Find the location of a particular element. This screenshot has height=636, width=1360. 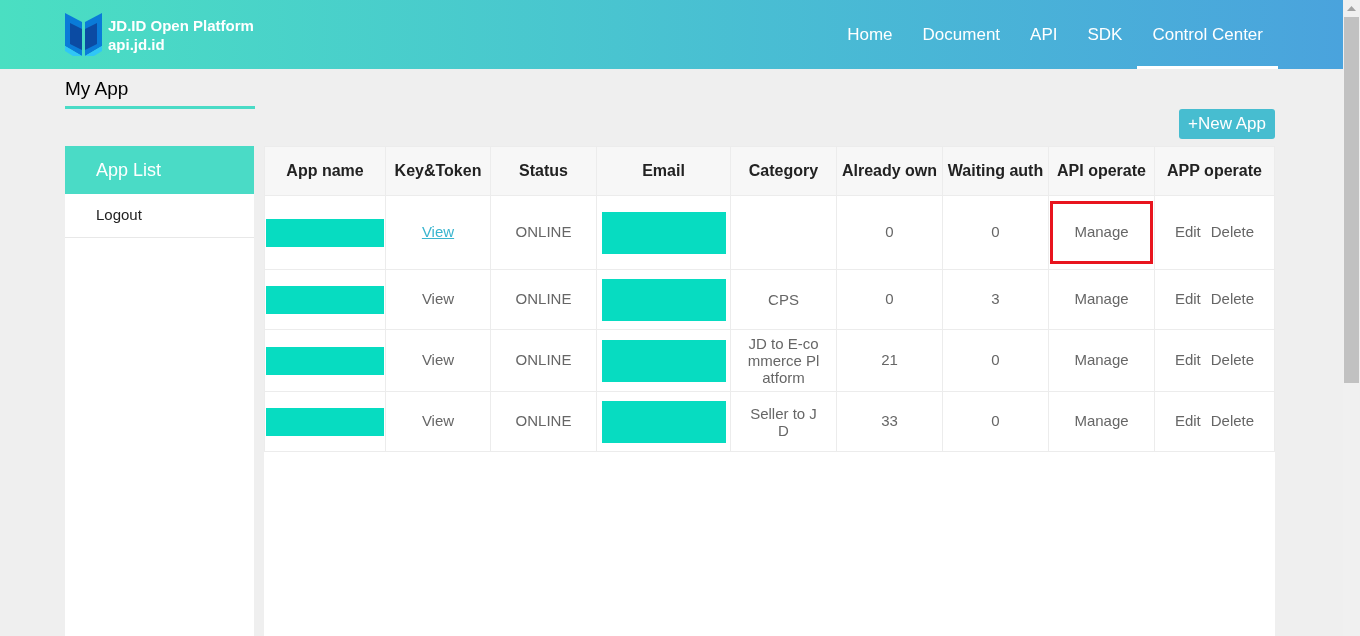

column-header: Email is located at coordinates (663, 170).